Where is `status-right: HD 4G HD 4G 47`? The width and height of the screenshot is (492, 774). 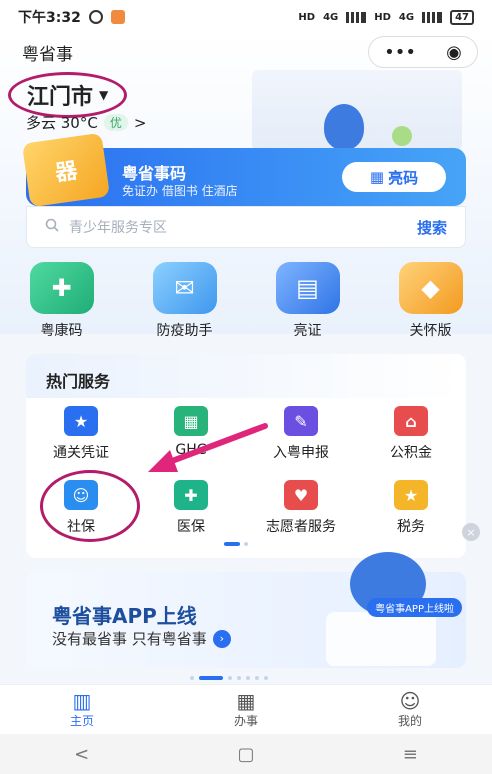 status-right: HD 4G HD 4G 47 is located at coordinates (386, 17).